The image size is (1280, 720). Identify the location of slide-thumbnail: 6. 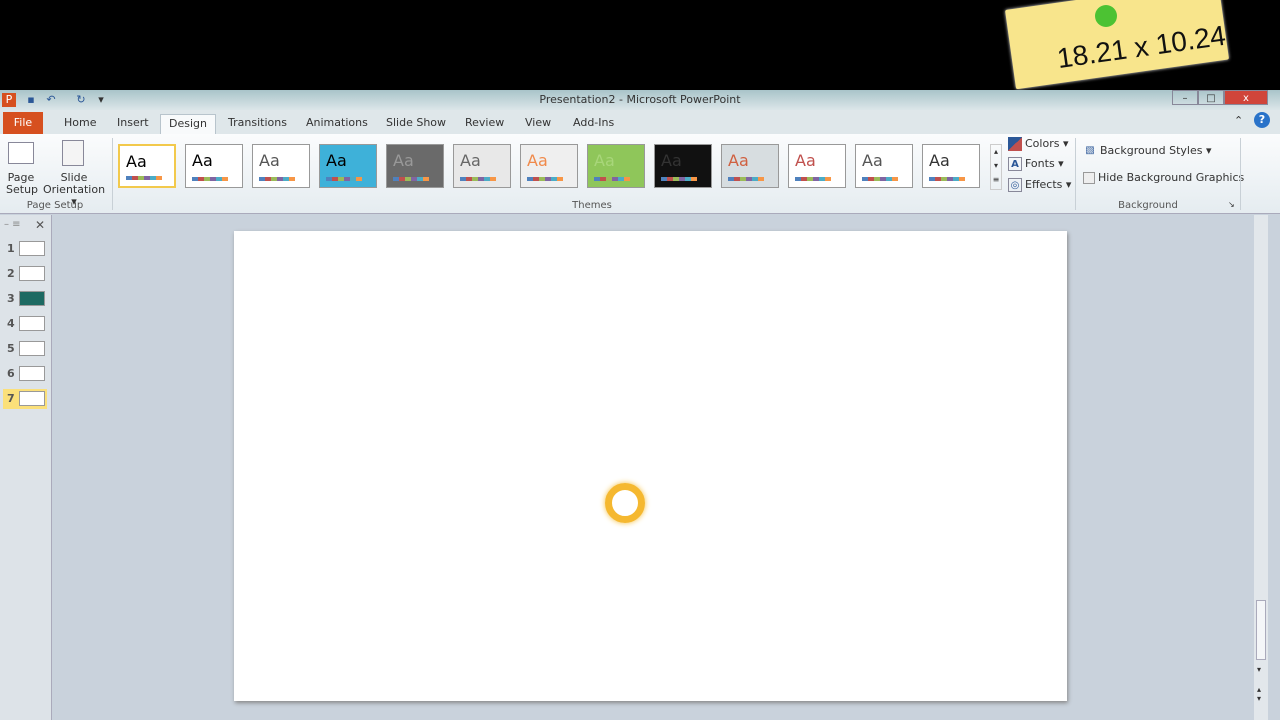
(25, 374).